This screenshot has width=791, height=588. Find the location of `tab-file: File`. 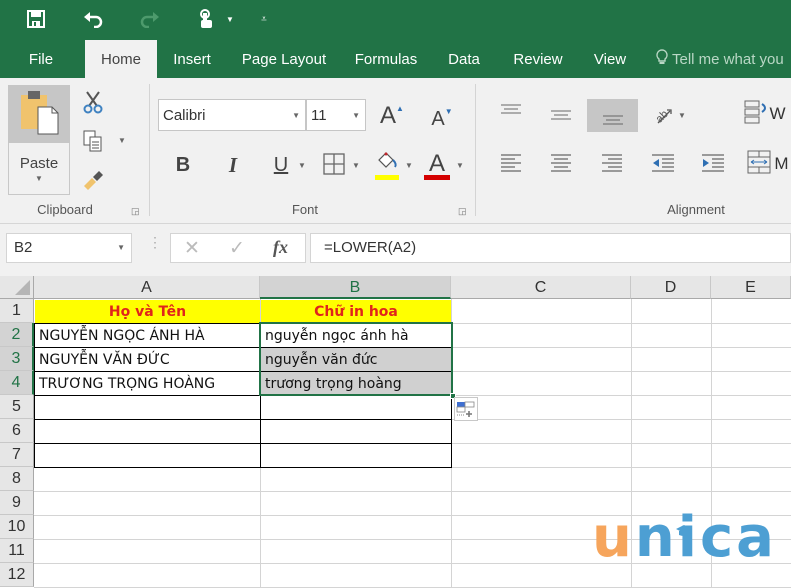

tab-file: File is located at coordinates (41, 59).